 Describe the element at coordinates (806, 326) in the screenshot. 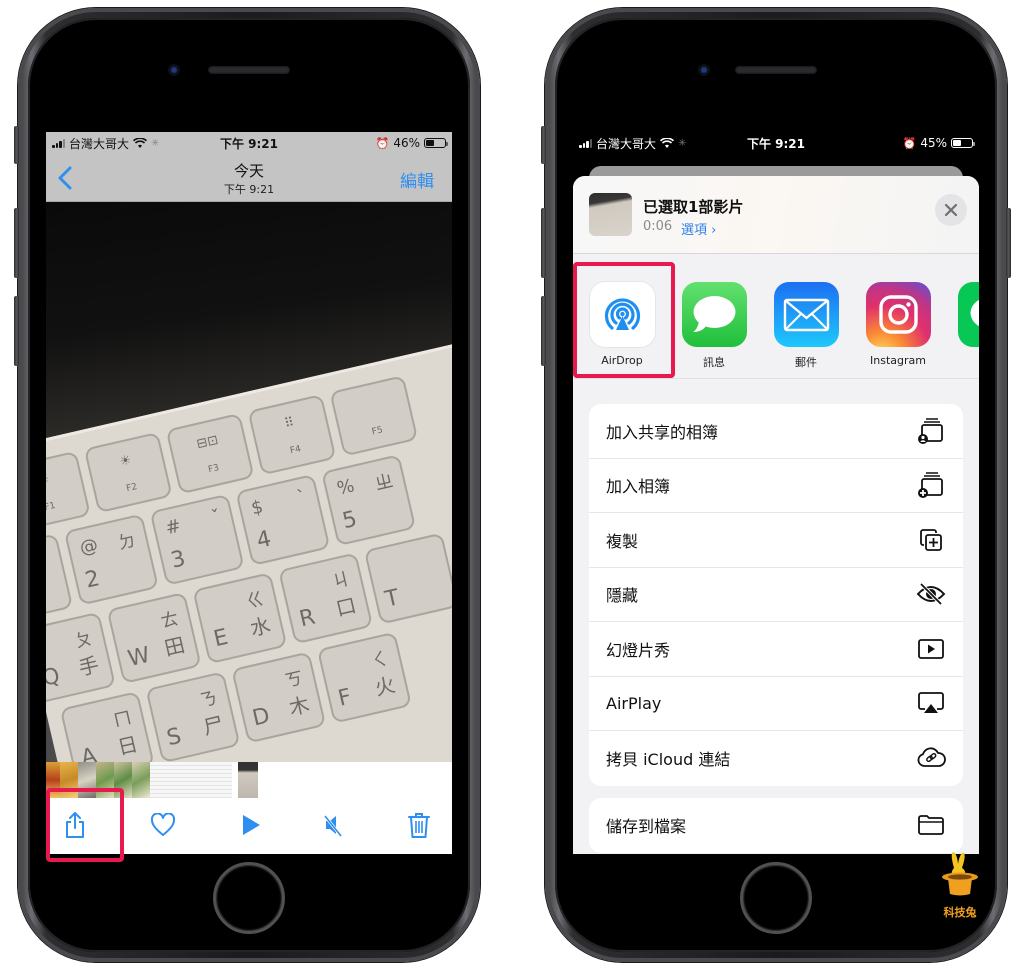

I see `app-mail: 郵件` at that location.